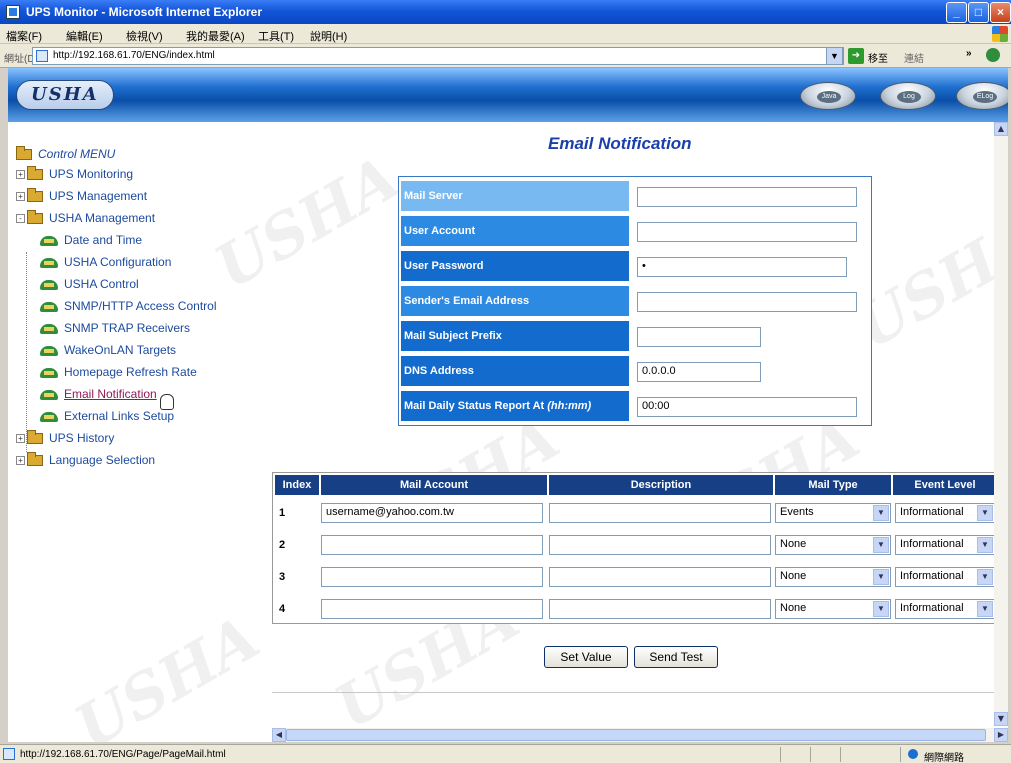 This screenshot has height=763, width=1011. Describe the element at coordinates (834, 56) in the screenshot. I see `address-dropdown-button: ▼` at that location.